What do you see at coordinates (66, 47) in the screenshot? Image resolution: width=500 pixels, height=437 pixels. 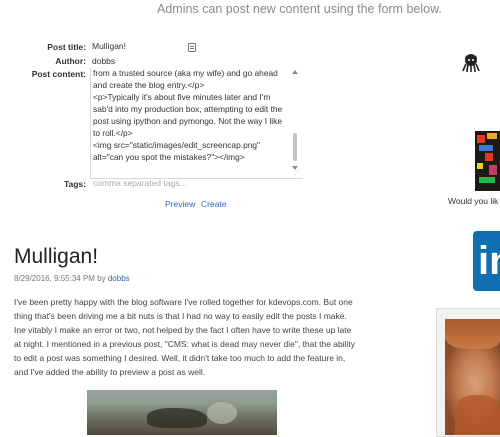 I see `post-title-label: Post title:` at bounding box center [66, 47].